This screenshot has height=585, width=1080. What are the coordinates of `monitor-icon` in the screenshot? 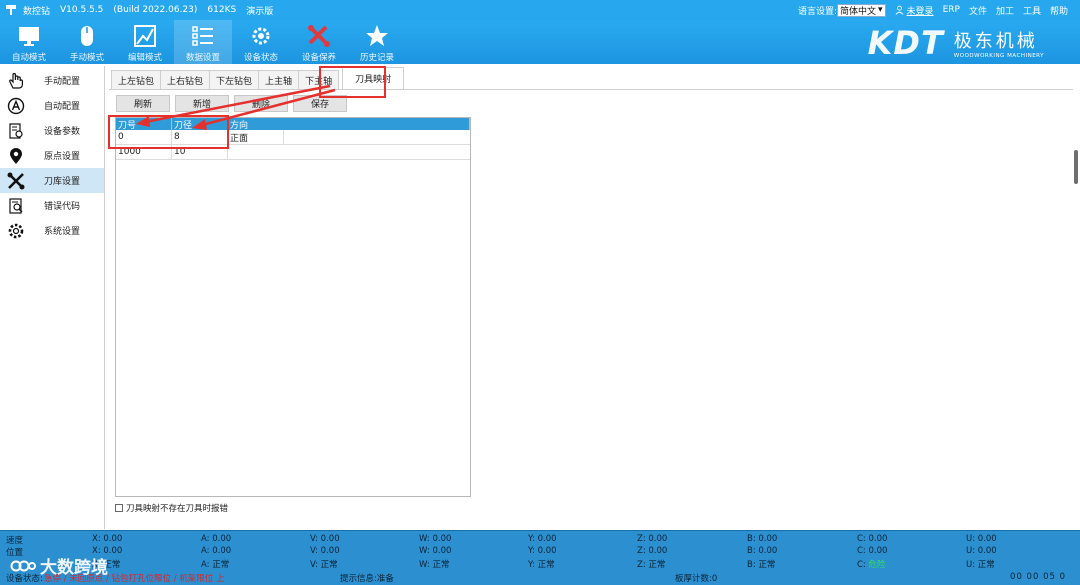 It's located at (29, 36).